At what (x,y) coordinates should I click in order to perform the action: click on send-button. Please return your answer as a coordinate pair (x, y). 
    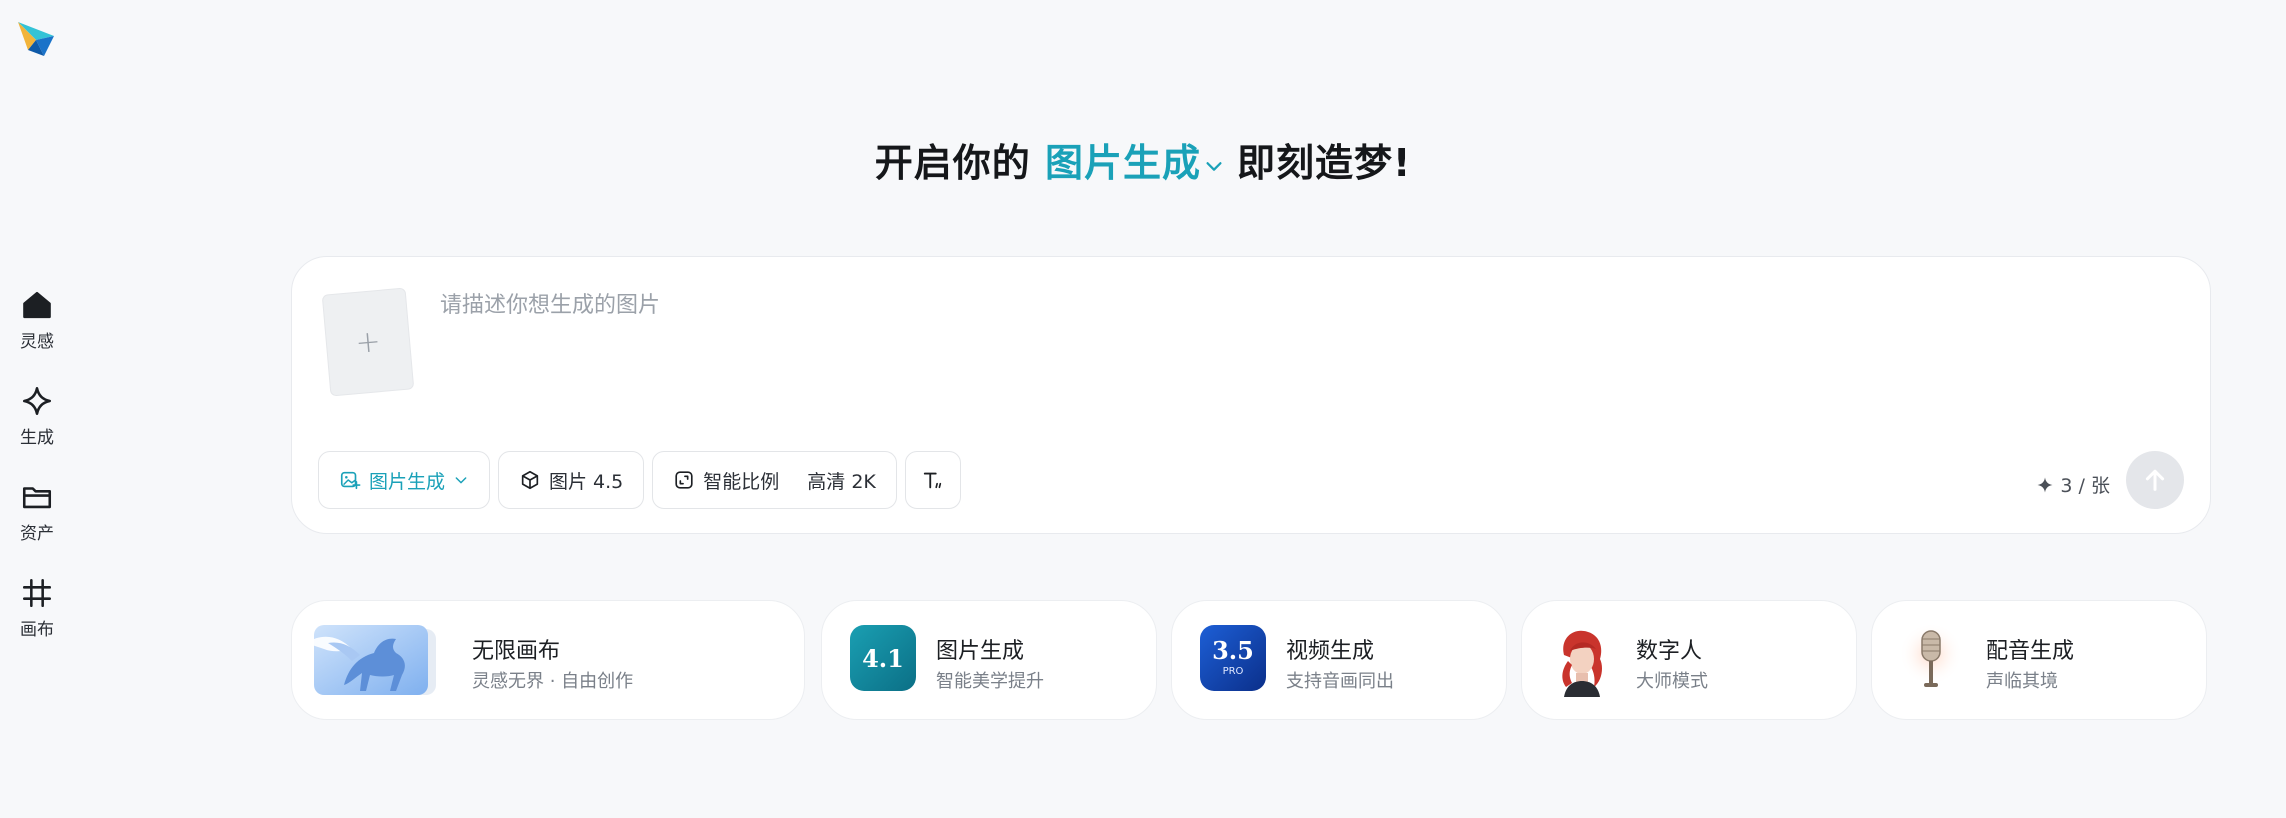
    Looking at the image, I should click on (2155, 480).